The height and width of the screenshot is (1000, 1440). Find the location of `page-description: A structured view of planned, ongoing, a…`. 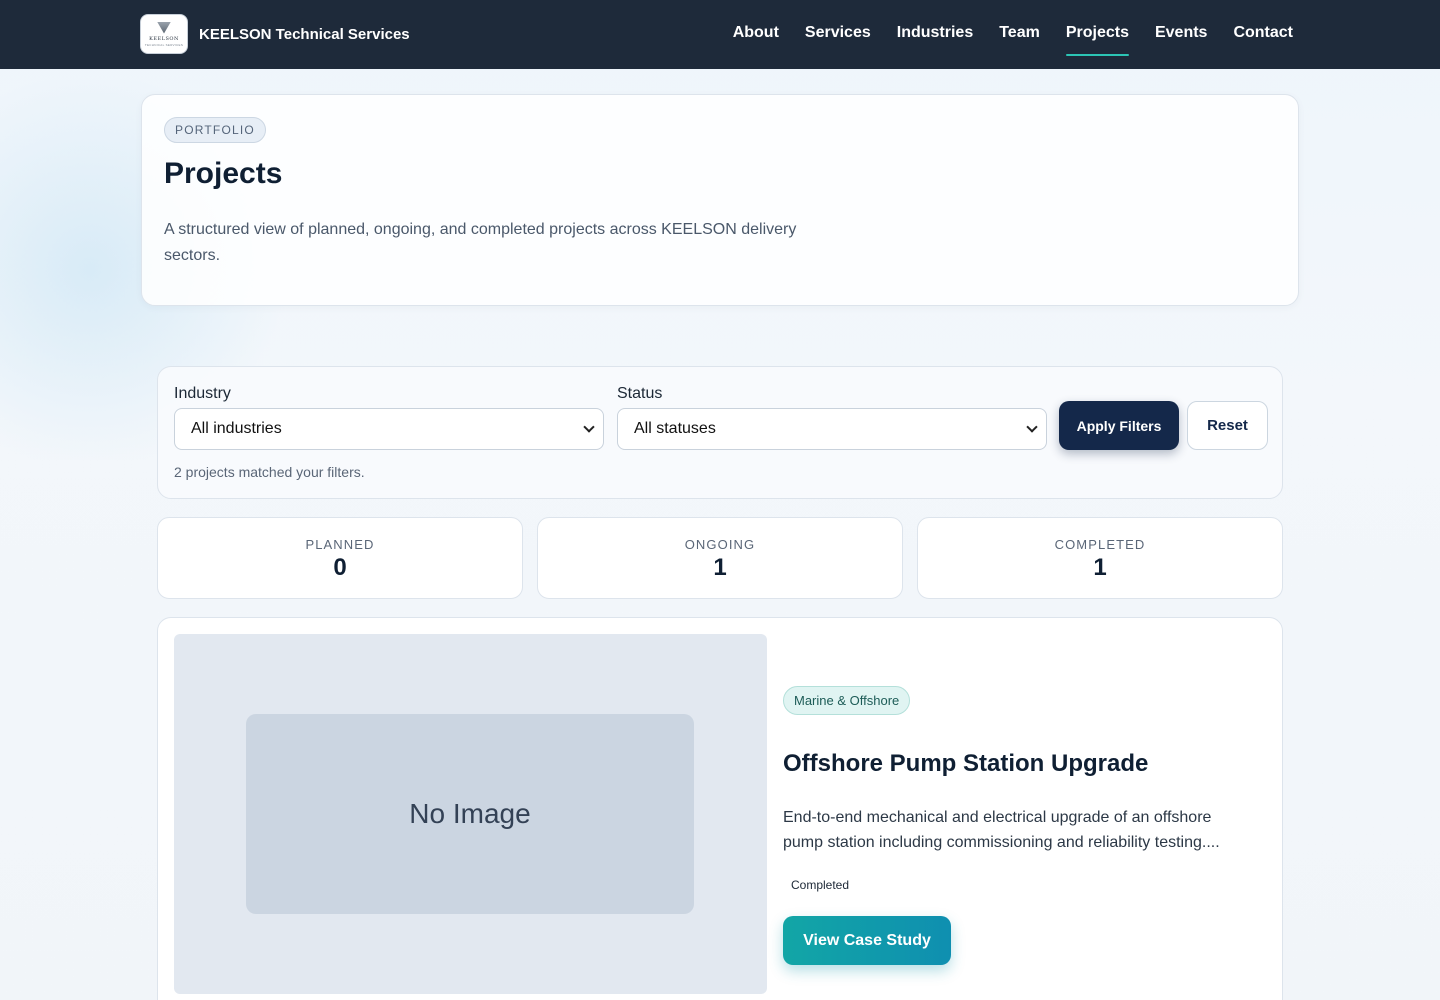

page-description: A structured view of planned, ongoing, a… is located at coordinates (480, 242).